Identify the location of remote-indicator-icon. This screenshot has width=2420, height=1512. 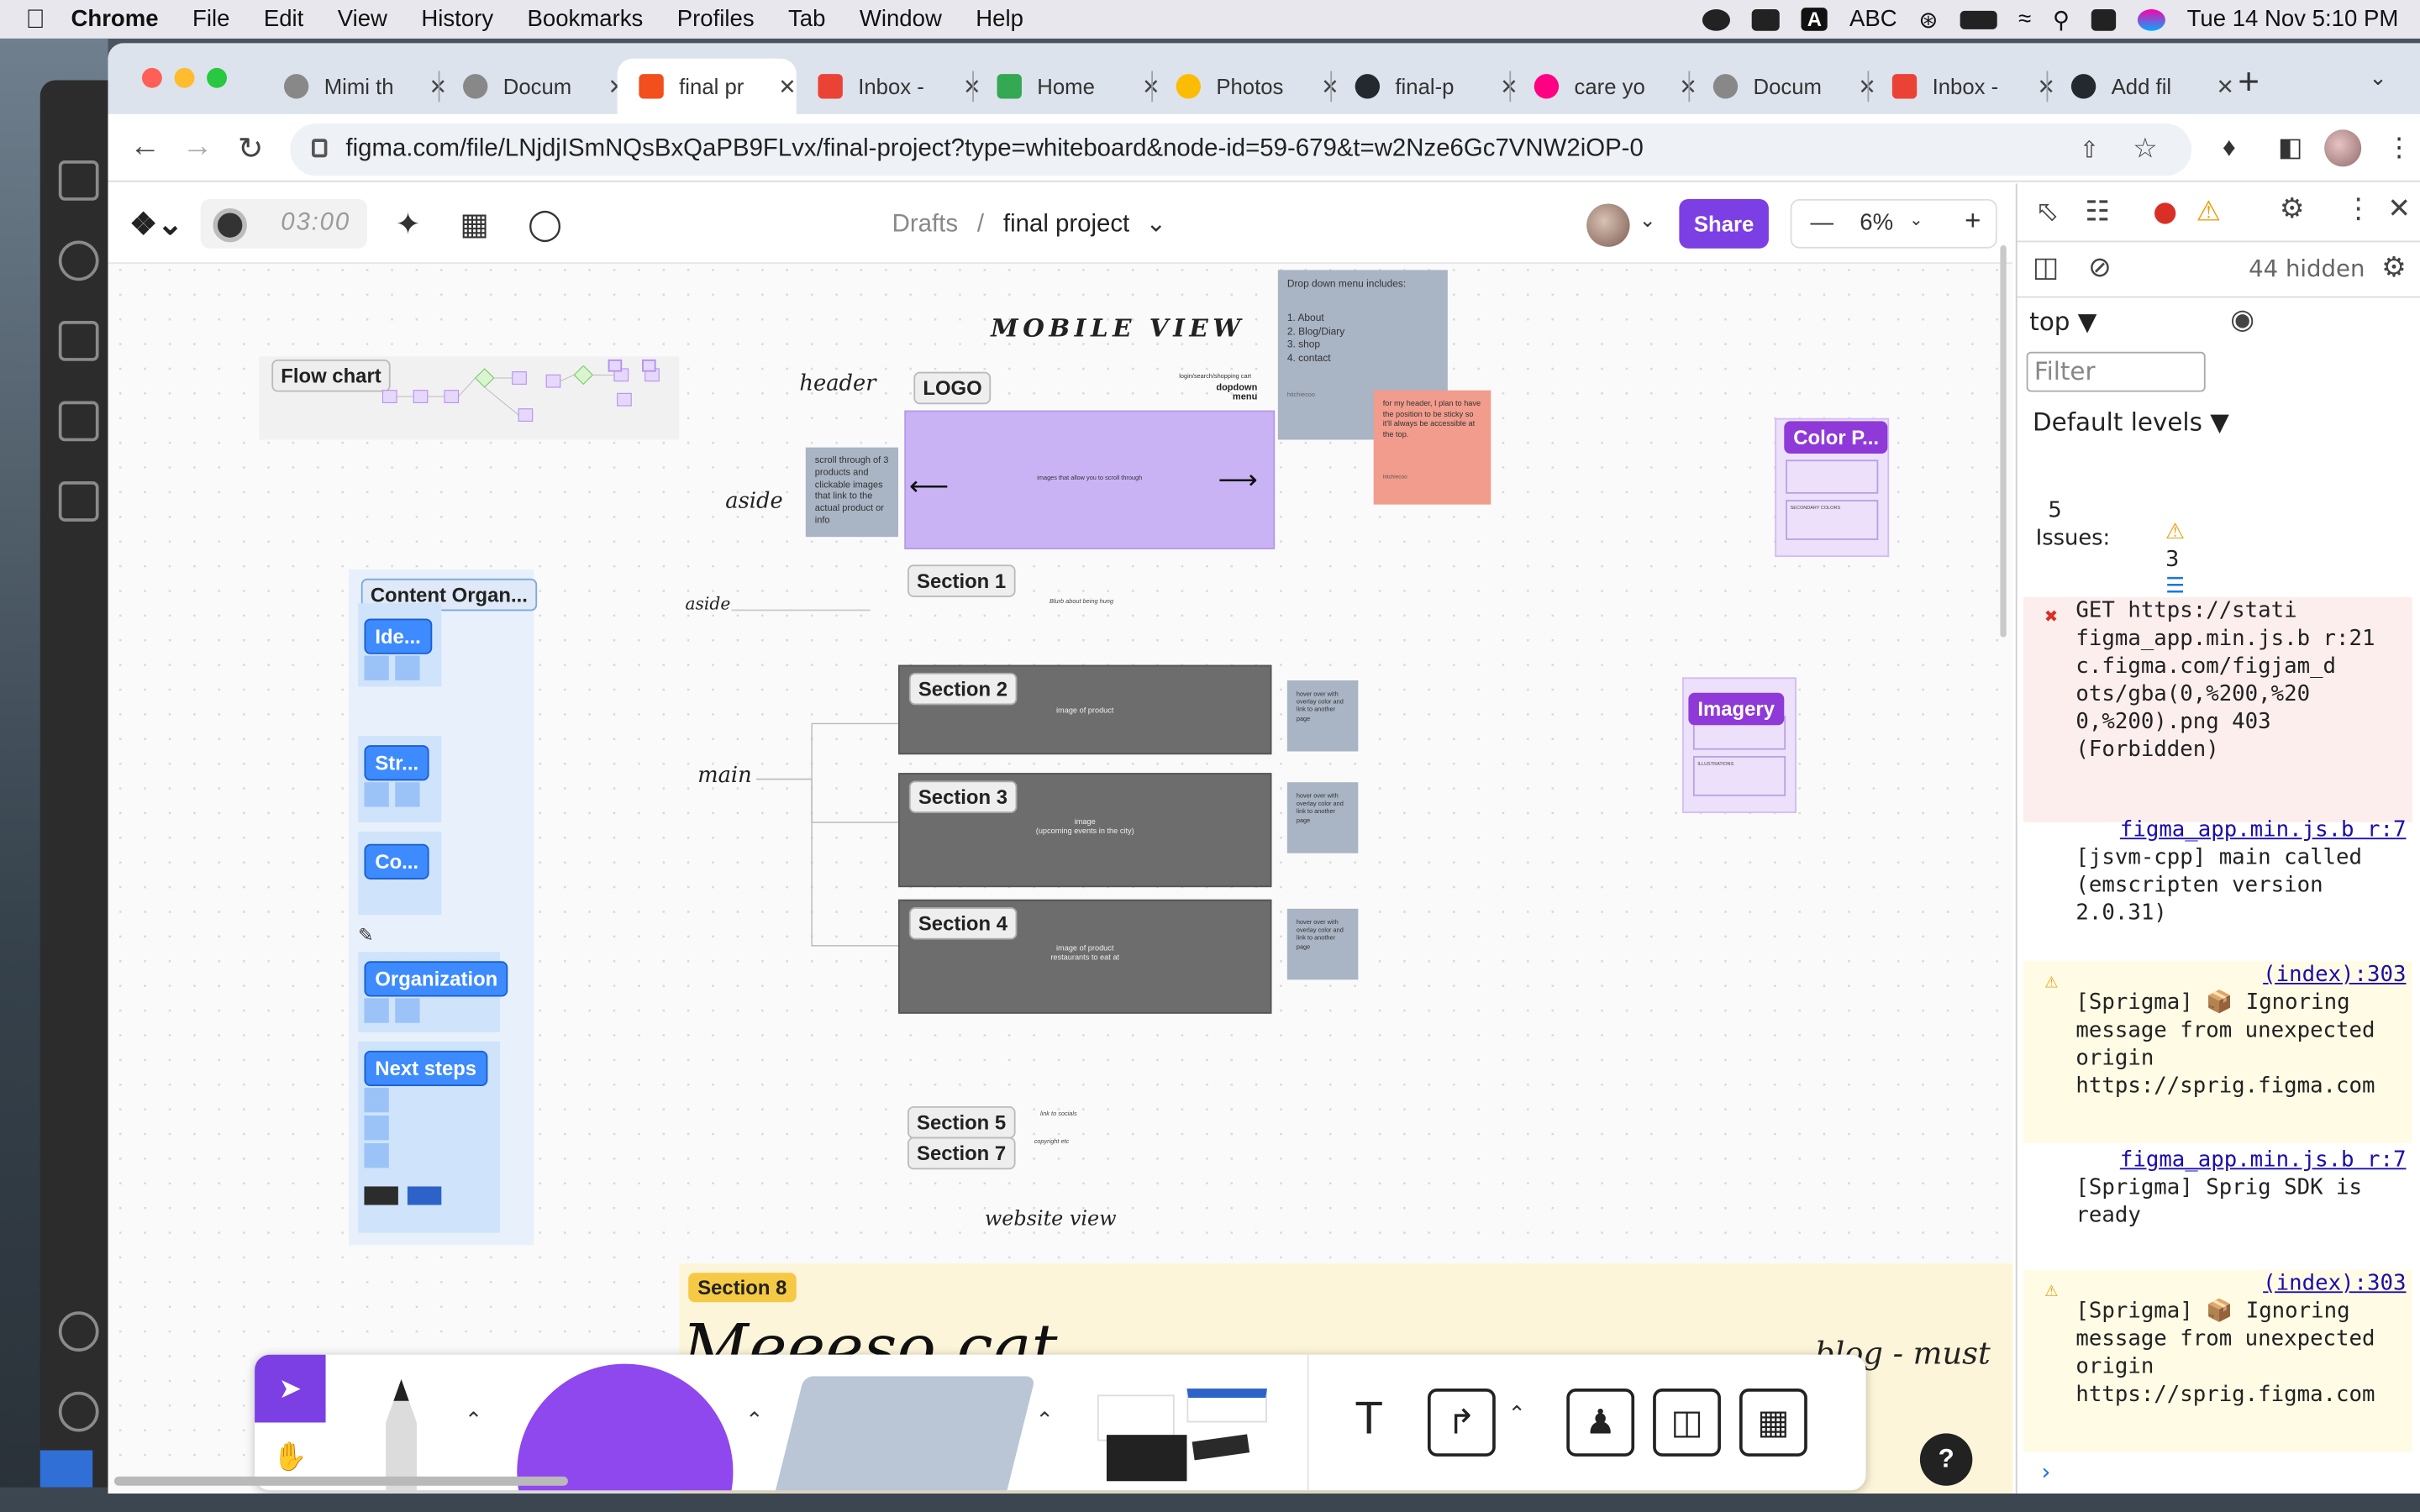
(66, 1469).